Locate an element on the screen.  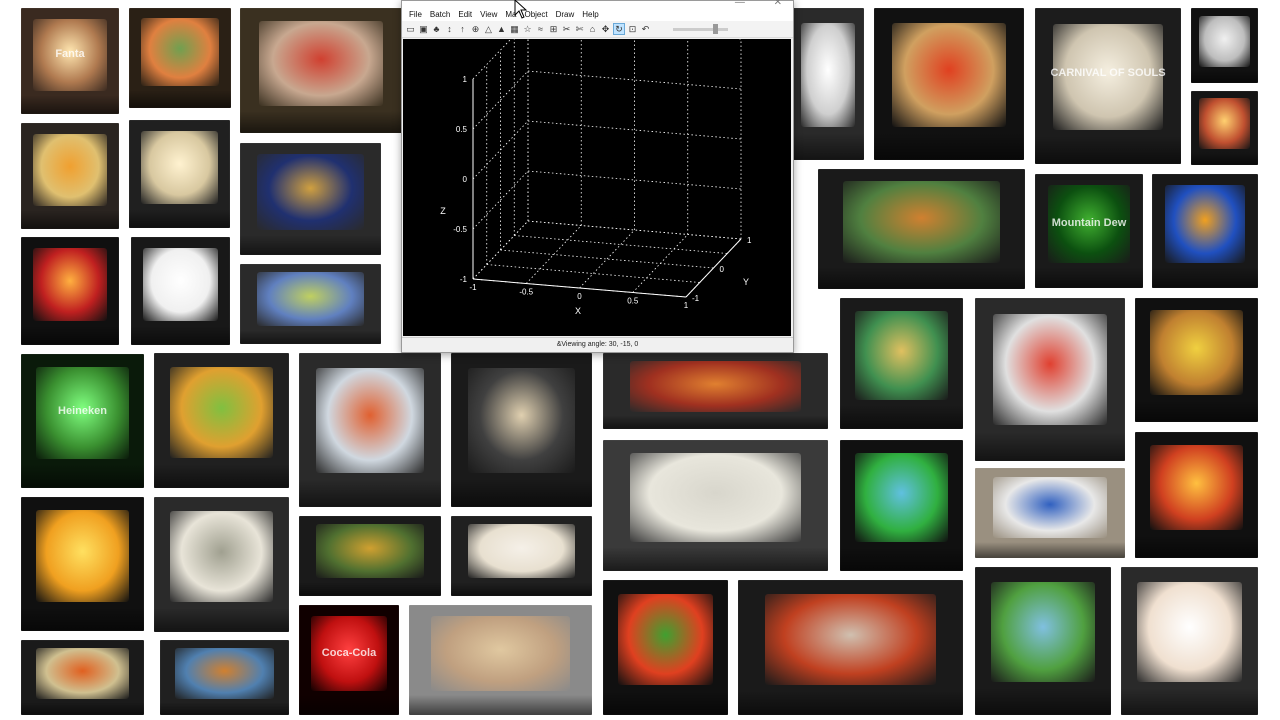
pin-icon: ↑ is located at coordinates (462, 29).